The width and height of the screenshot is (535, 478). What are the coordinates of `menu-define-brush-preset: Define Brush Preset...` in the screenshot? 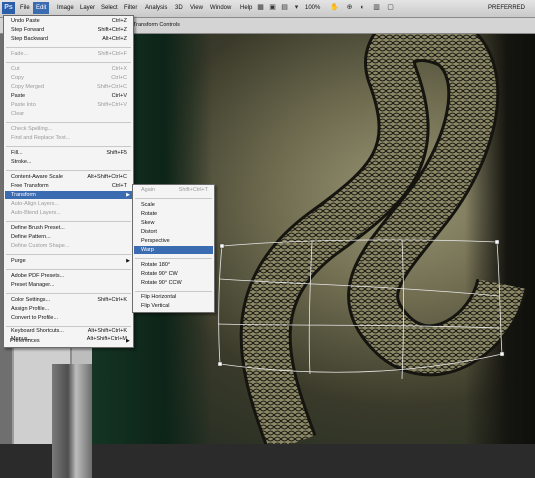 It's located at (38, 228).